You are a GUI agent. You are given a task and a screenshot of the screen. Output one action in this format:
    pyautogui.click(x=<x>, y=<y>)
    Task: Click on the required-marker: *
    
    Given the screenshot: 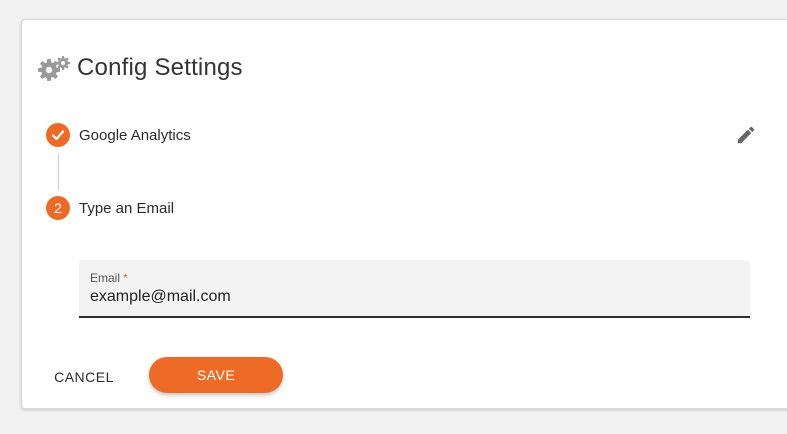 What is the action you would take?
    pyautogui.click(x=125, y=278)
    